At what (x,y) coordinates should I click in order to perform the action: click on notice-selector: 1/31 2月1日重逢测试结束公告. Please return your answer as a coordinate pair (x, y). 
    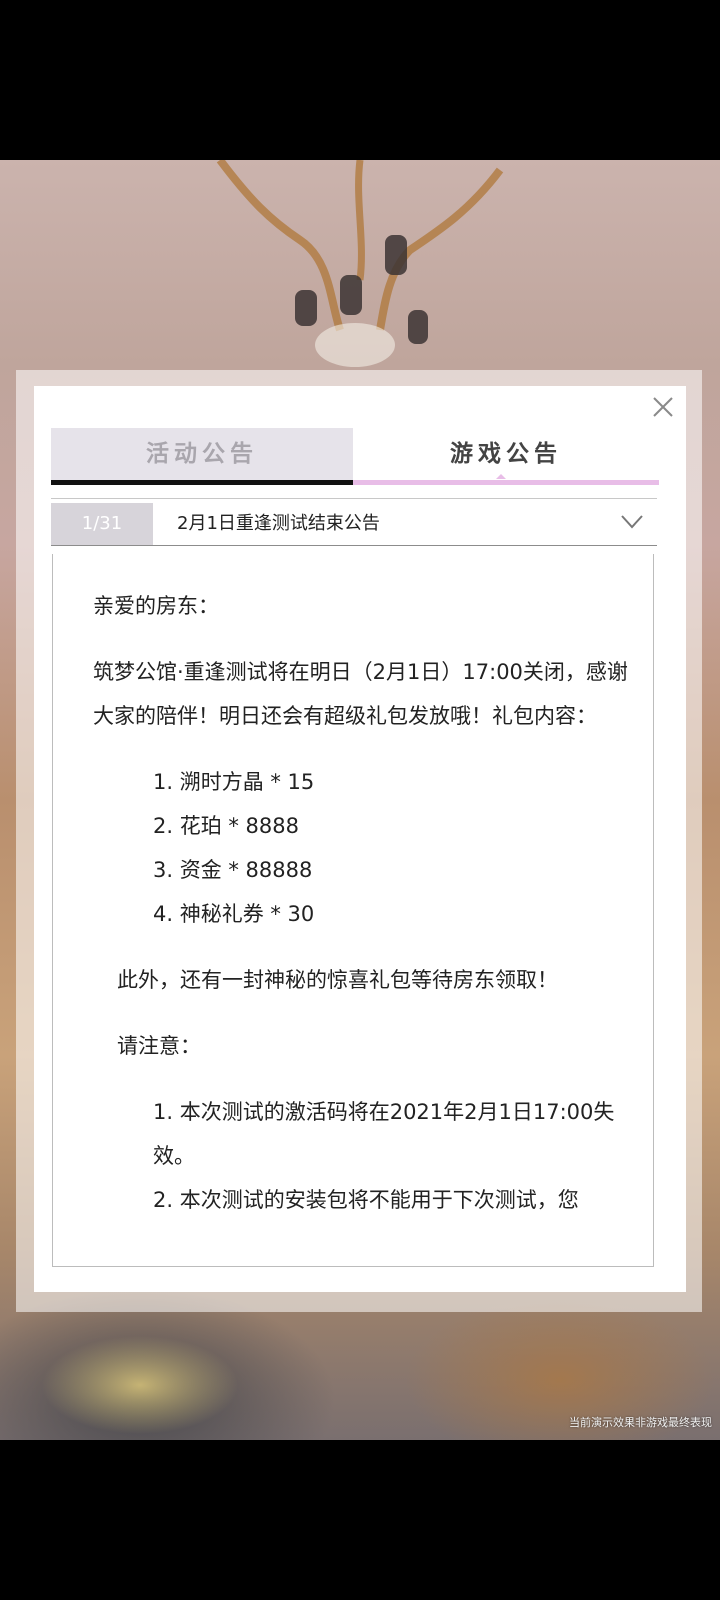
    Looking at the image, I should click on (354, 522).